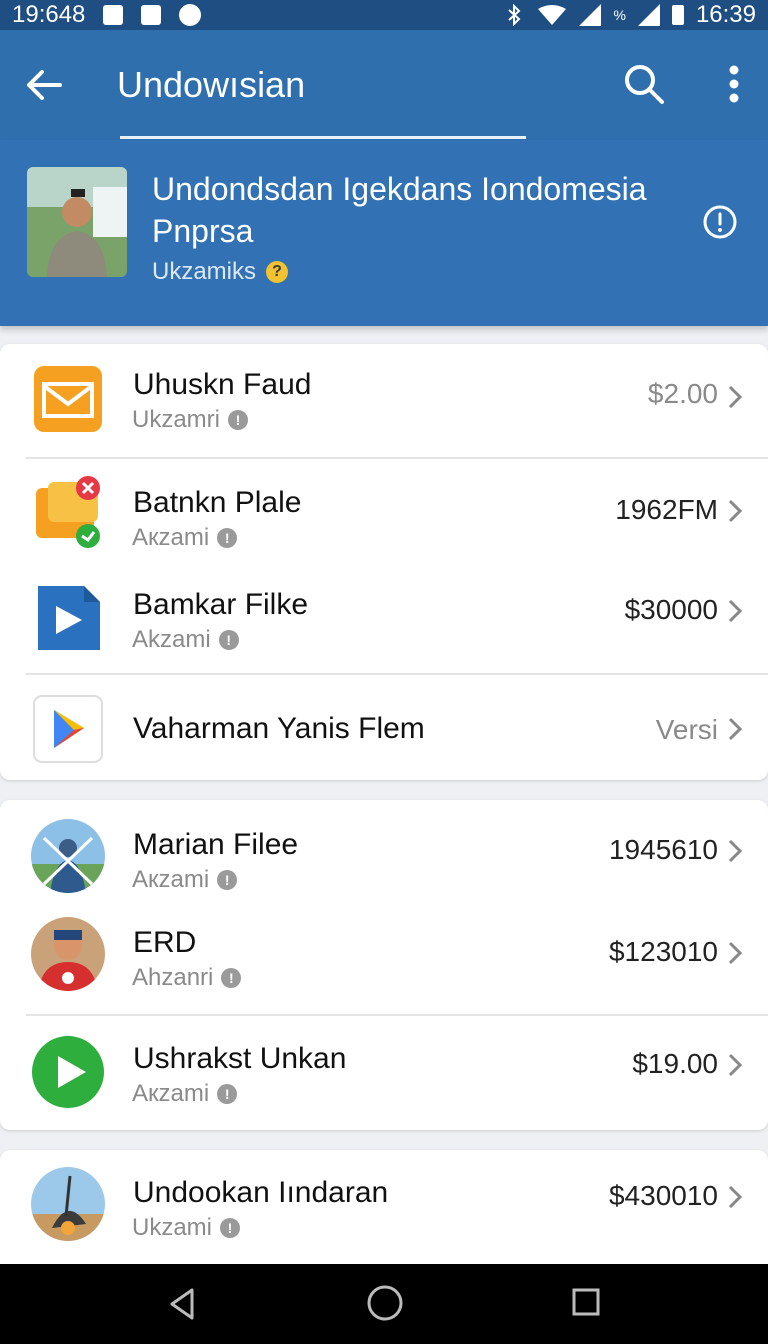 This screenshot has height=1344, width=768. What do you see at coordinates (686, 729) in the screenshot?
I see `item-value: Versi` at bounding box center [686, 729].